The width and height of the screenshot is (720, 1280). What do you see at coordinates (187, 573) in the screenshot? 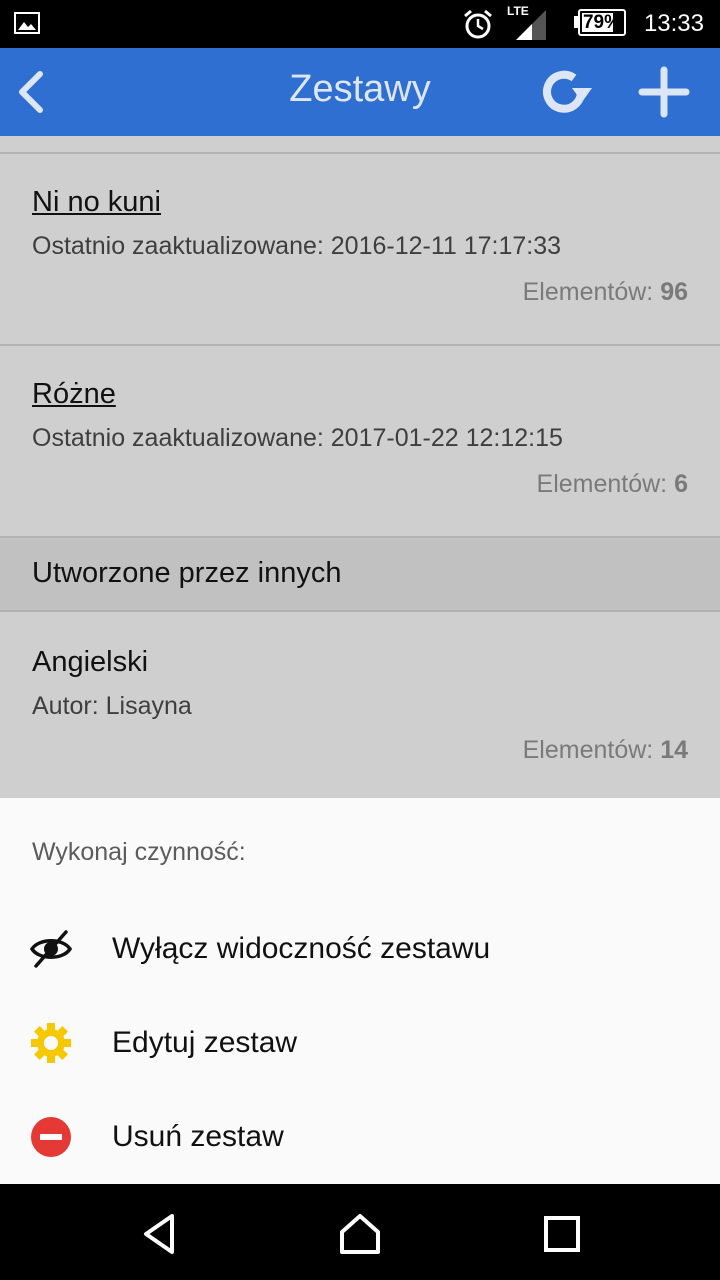
I see `section-title: Utworzone przez innych` at bounding box center [187, 573].